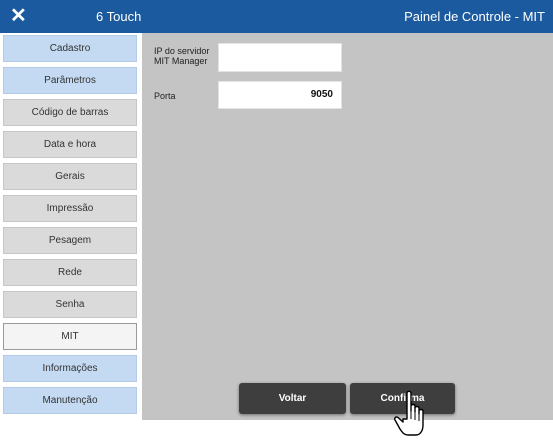 The height and width of the screenshot is (448, 553). I want to click on sidebar-item-cadastro: Cadastro, so click(70, 48).